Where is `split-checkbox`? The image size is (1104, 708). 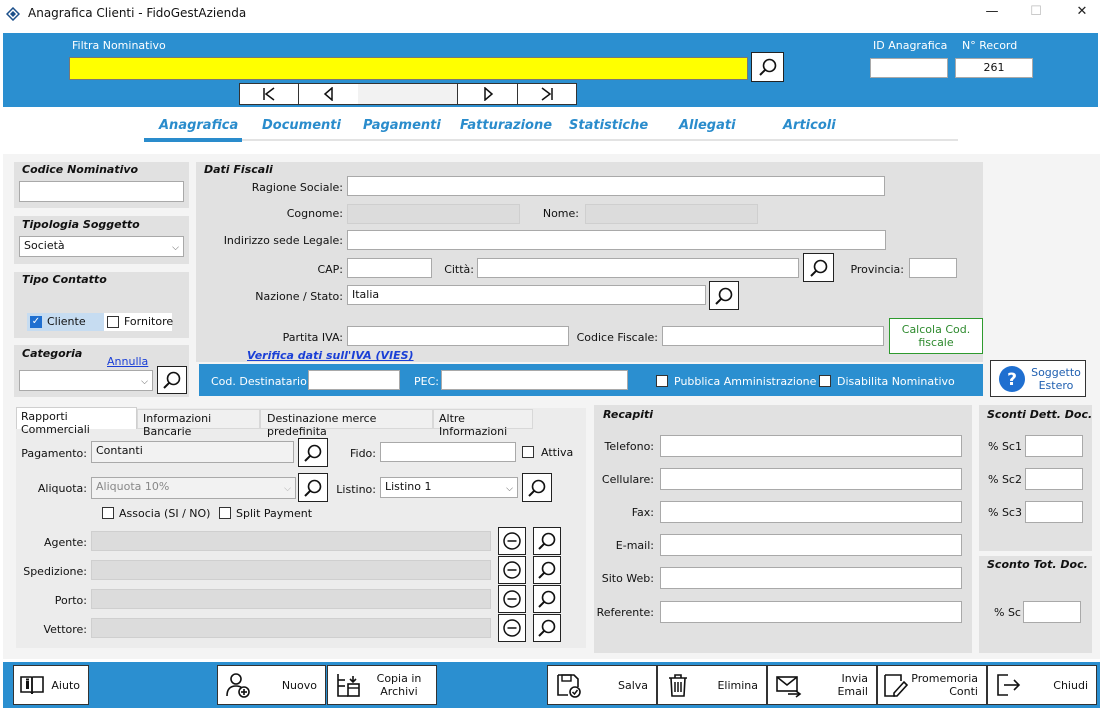
split-checkbox is located at coordinates (225, 513).